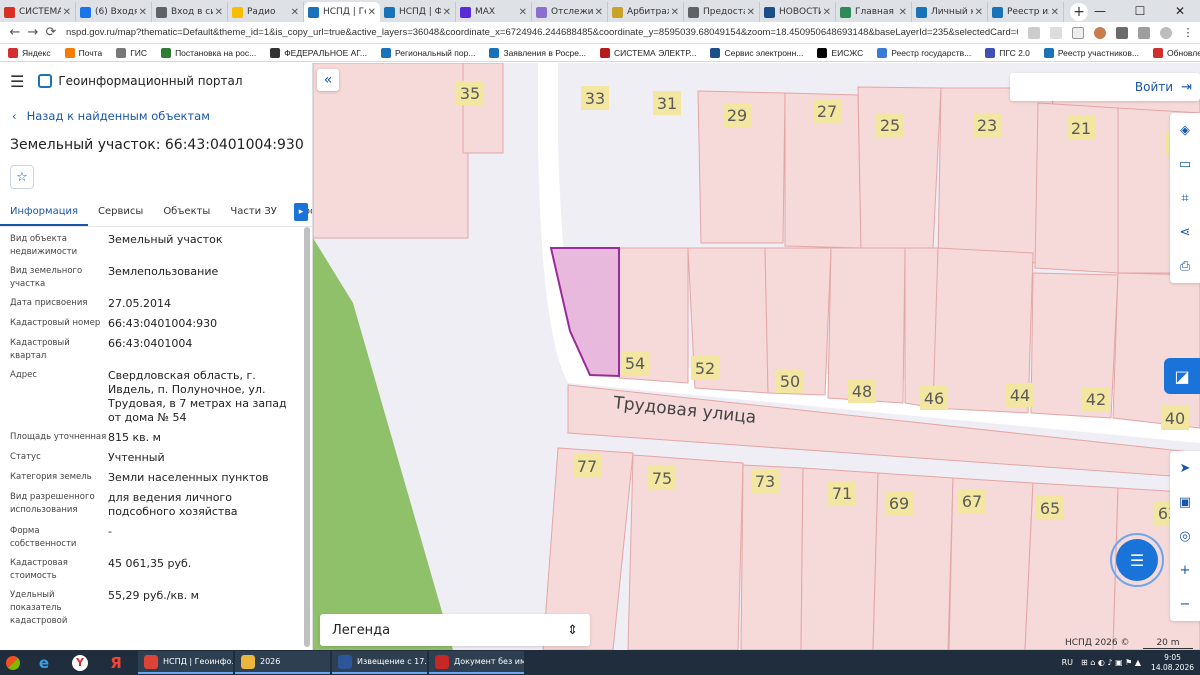 The image size is (1200, 675). What do you see at coordinates (1185, 502) in the screenshot?
I see `minimap-icon: ▣` at bounding box center [1185, 502].